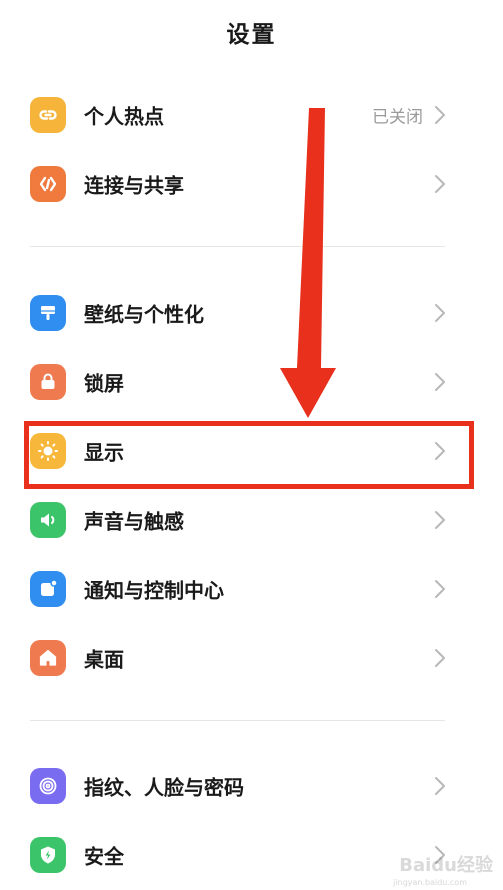 Image resolution: width=503 pixels, height=890 pixels. What do you see at coordinates (48, 658) in the screenshot?
I see `home-icon` at bounding box center [48, 658].